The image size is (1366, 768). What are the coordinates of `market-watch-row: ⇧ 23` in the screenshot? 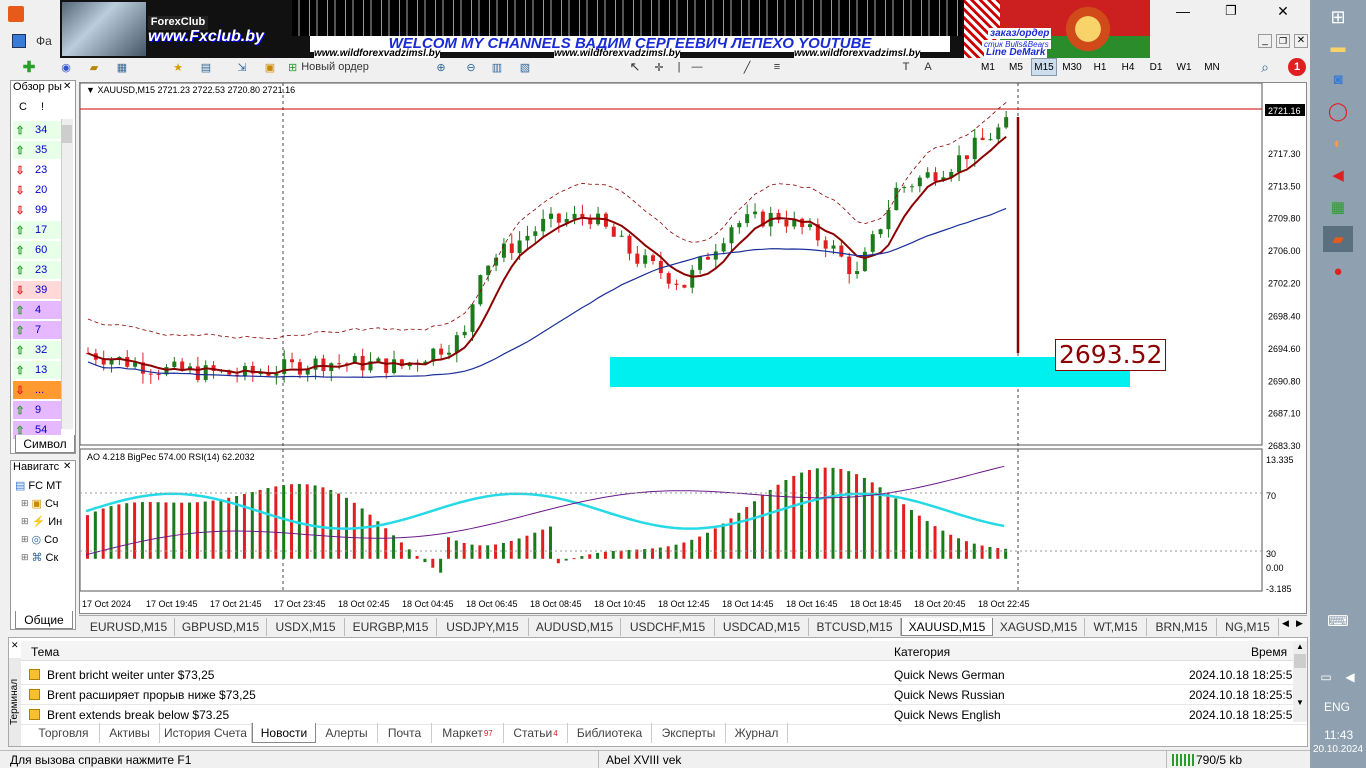 It's located at (37, 270).